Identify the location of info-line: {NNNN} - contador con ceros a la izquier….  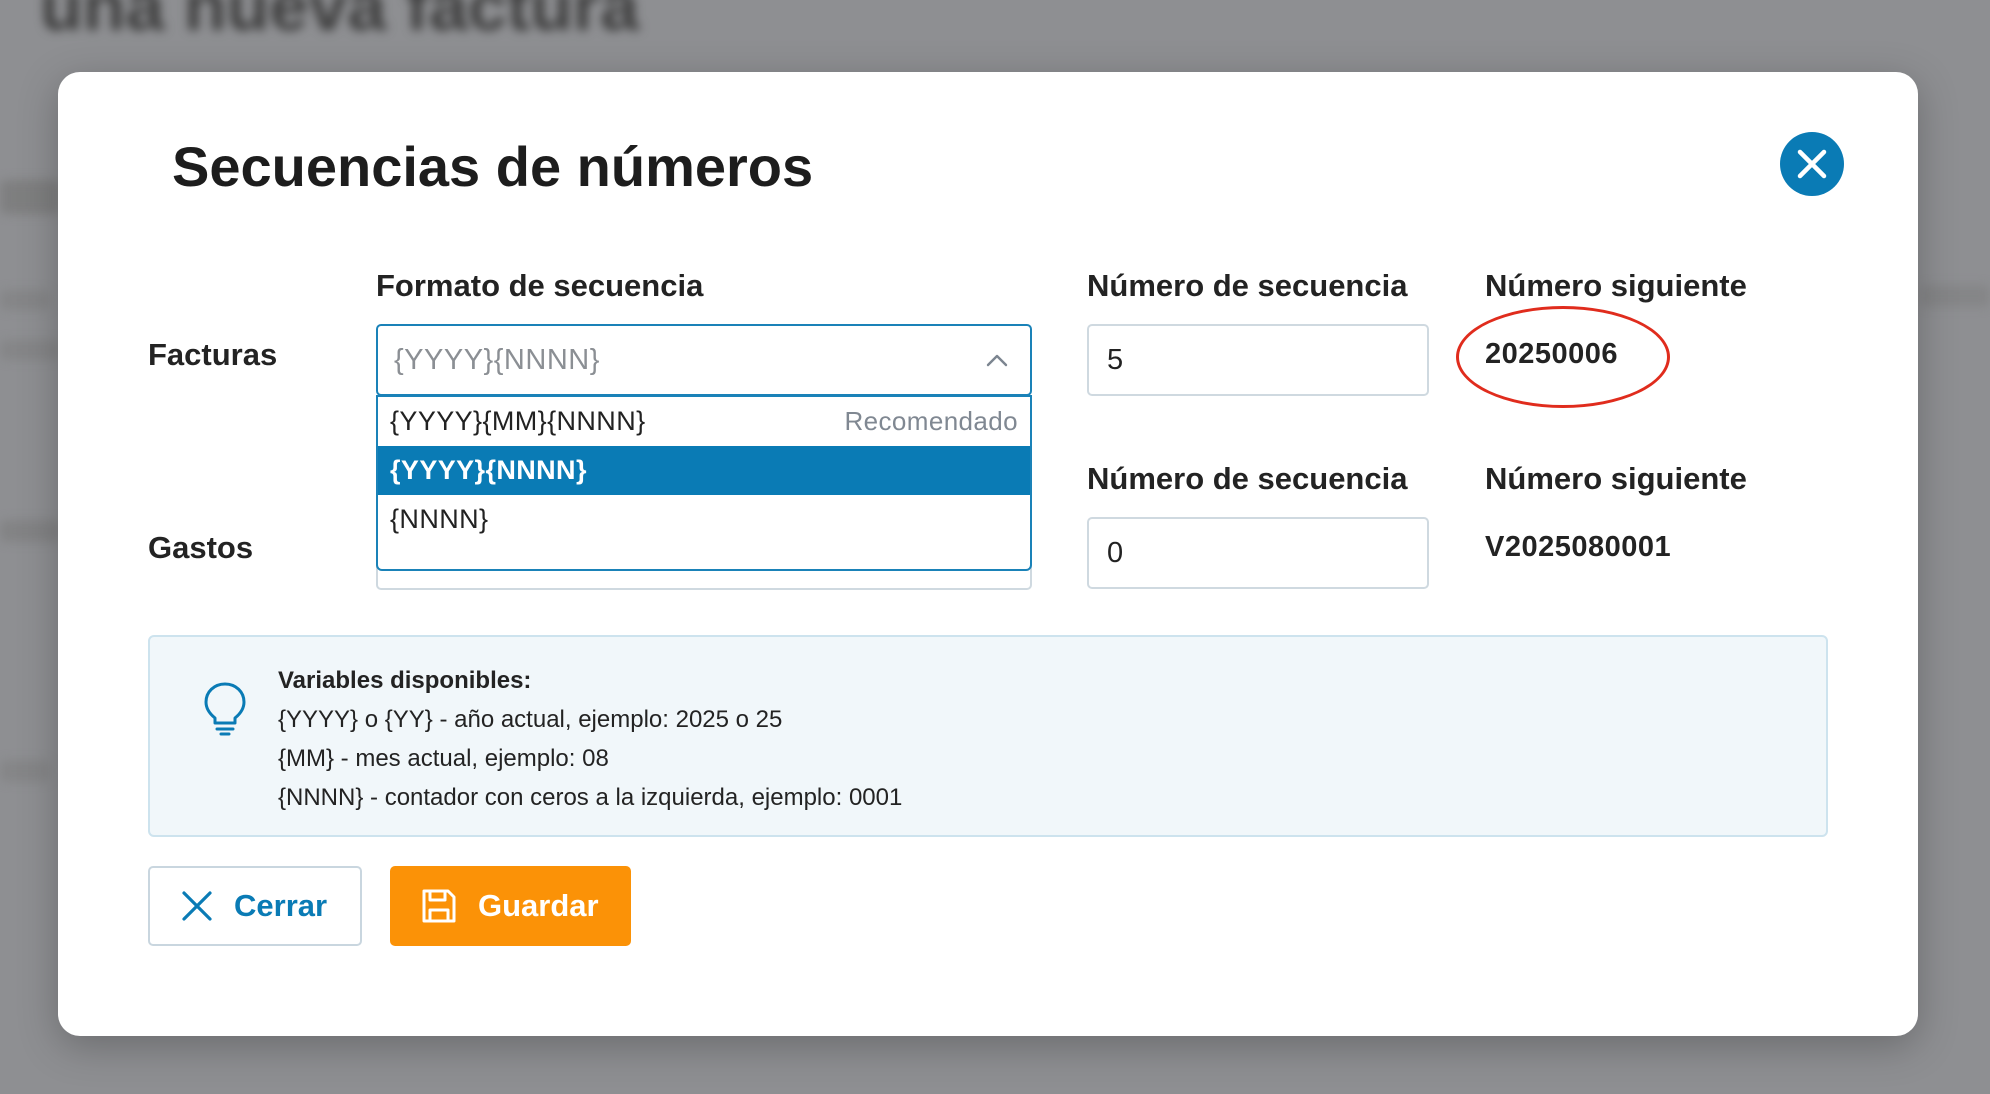
(590, 797).